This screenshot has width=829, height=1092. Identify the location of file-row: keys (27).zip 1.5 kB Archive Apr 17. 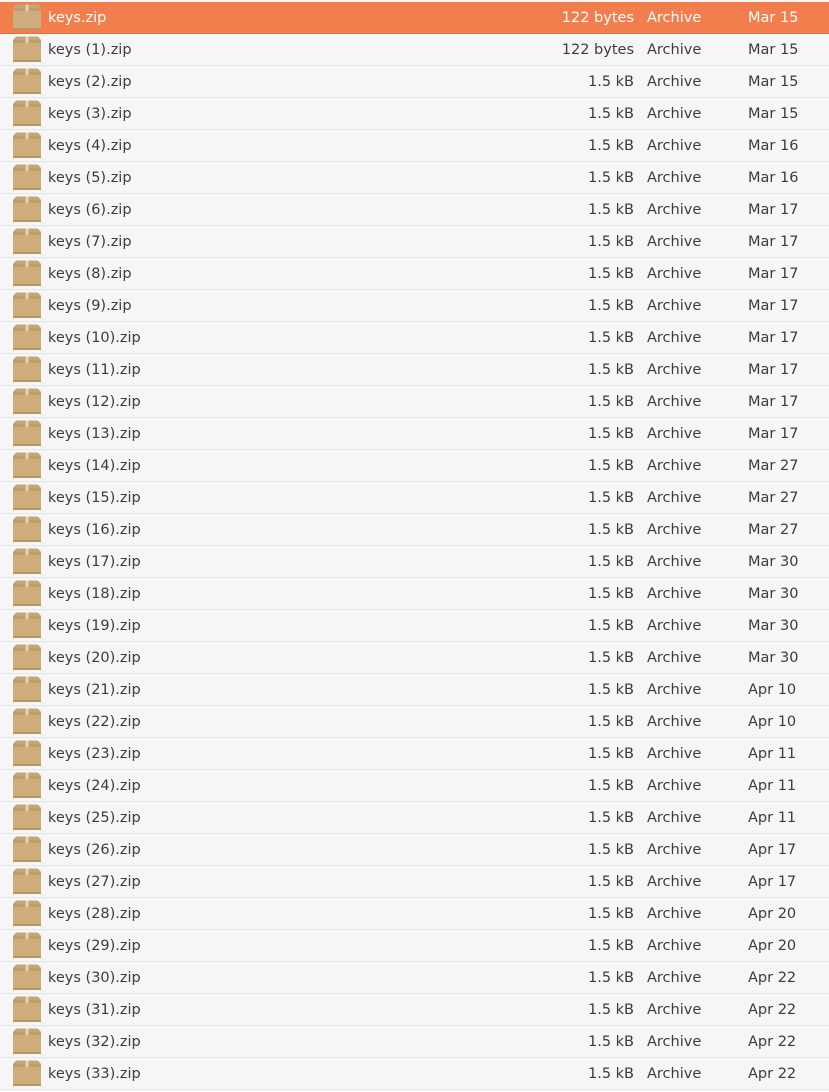
(414, 882).